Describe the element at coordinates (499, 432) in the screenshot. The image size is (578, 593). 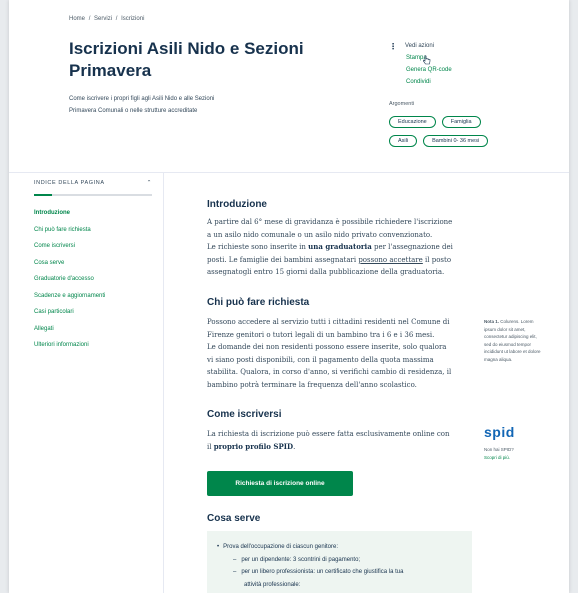
I see `spid-logo: spid` at that location.